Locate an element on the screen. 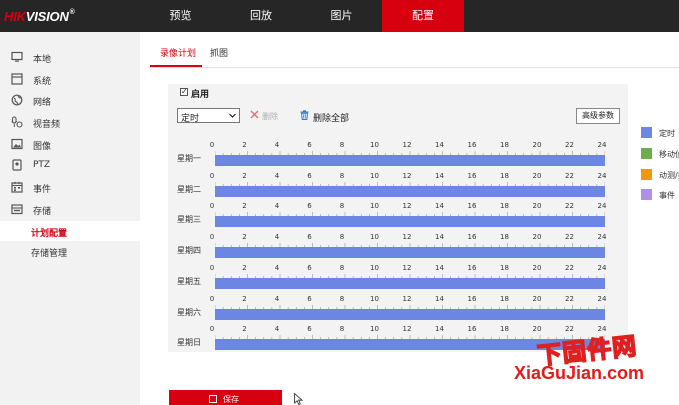 The height and width of the screenshot is (405, 679). ptz-icon is located at coordinates (17, 165).